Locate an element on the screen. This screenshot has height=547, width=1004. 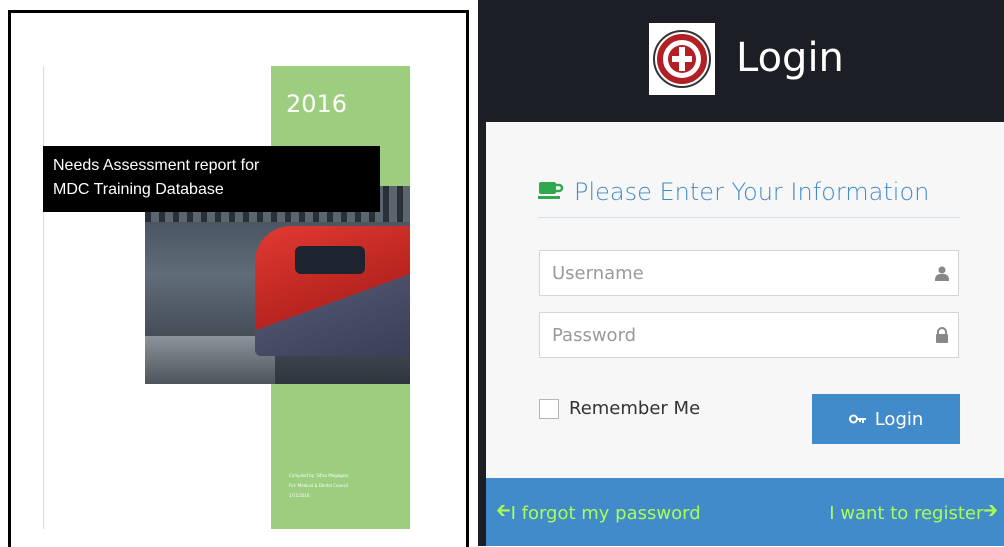
council-logo is located at coordinates (682, 59).